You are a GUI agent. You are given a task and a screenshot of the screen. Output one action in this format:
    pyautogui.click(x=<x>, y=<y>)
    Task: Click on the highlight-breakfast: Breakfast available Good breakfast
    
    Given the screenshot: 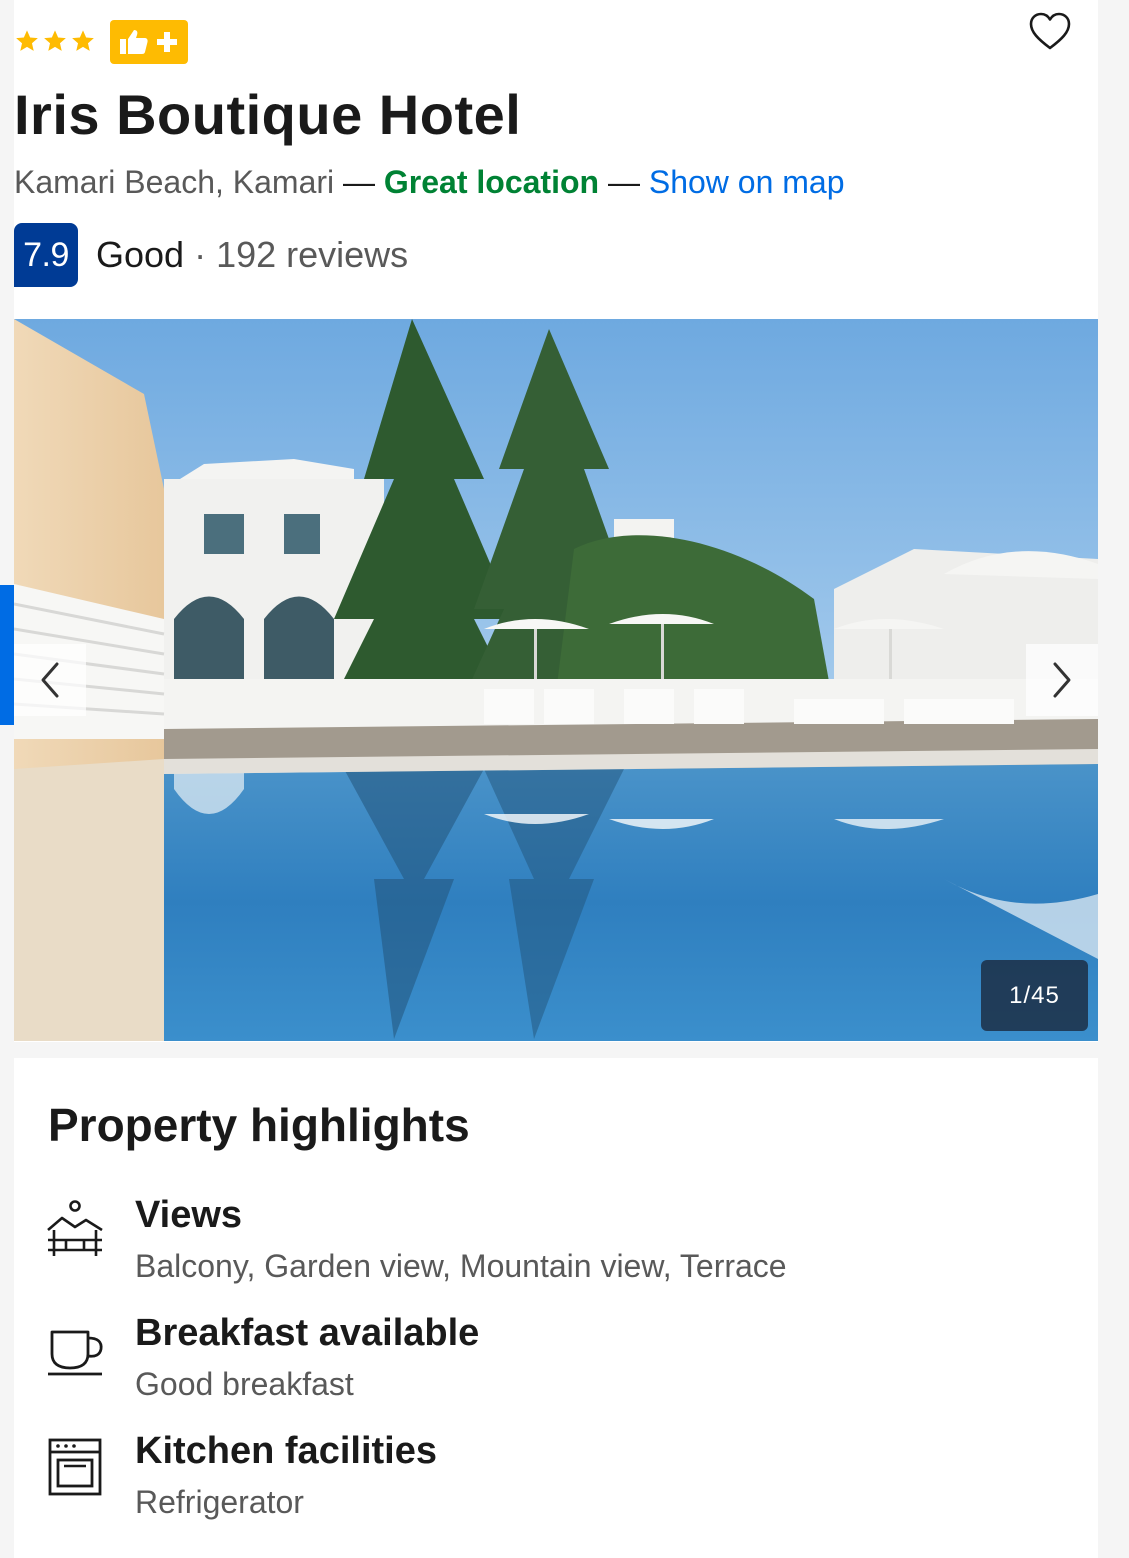 What is the action you would take?
    pyautogui.click(x=556, y=1365)
    